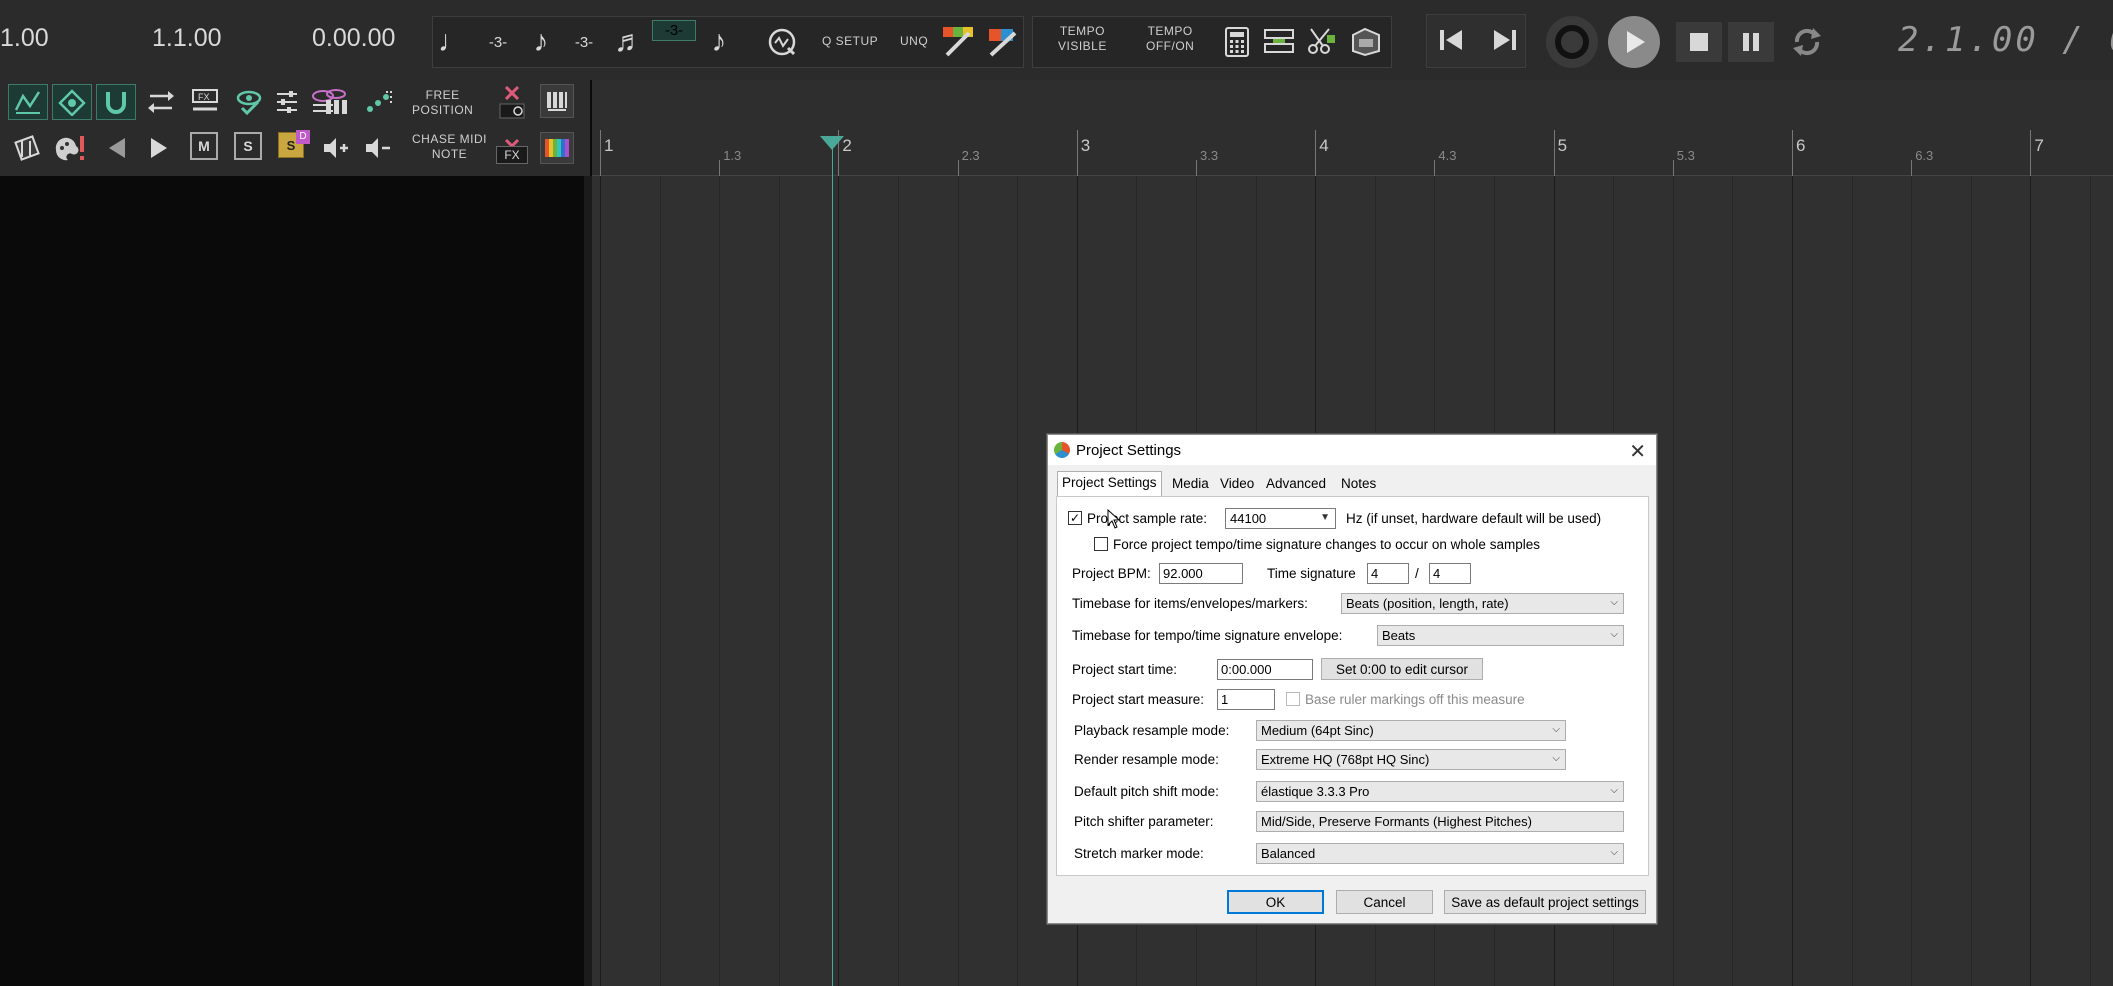 This screenshot has height=986, width=2113. Describe the element at coordinates (1751, 42) in the screenshot. I see `pause-button` at that location.